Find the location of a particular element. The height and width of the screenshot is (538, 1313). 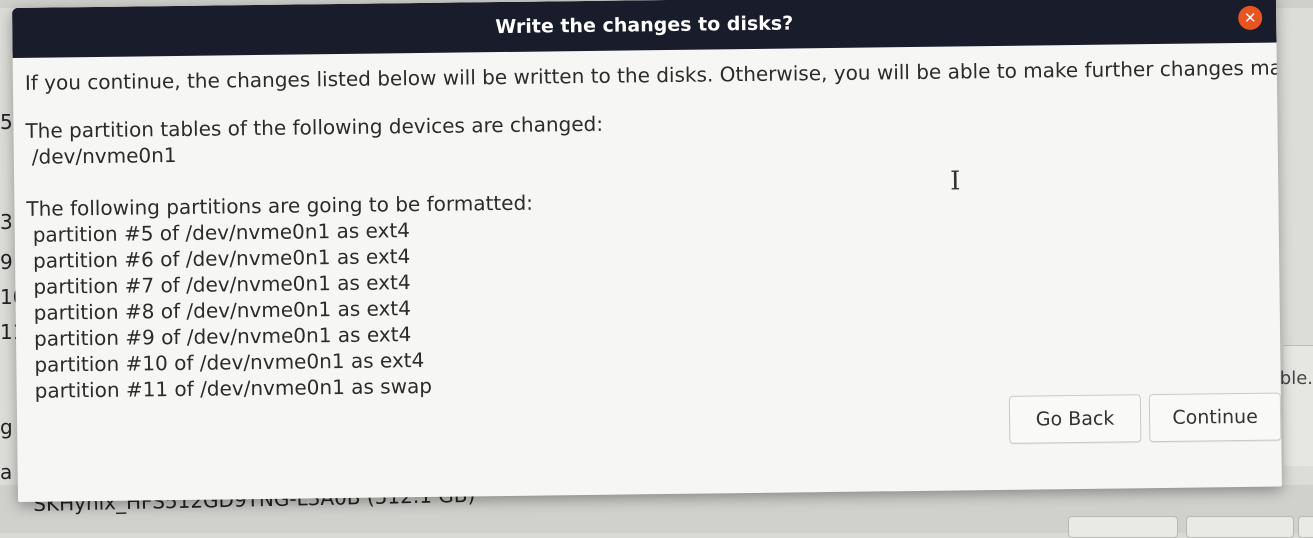

continue-button: Continue is located at coordinates (1215, 417).